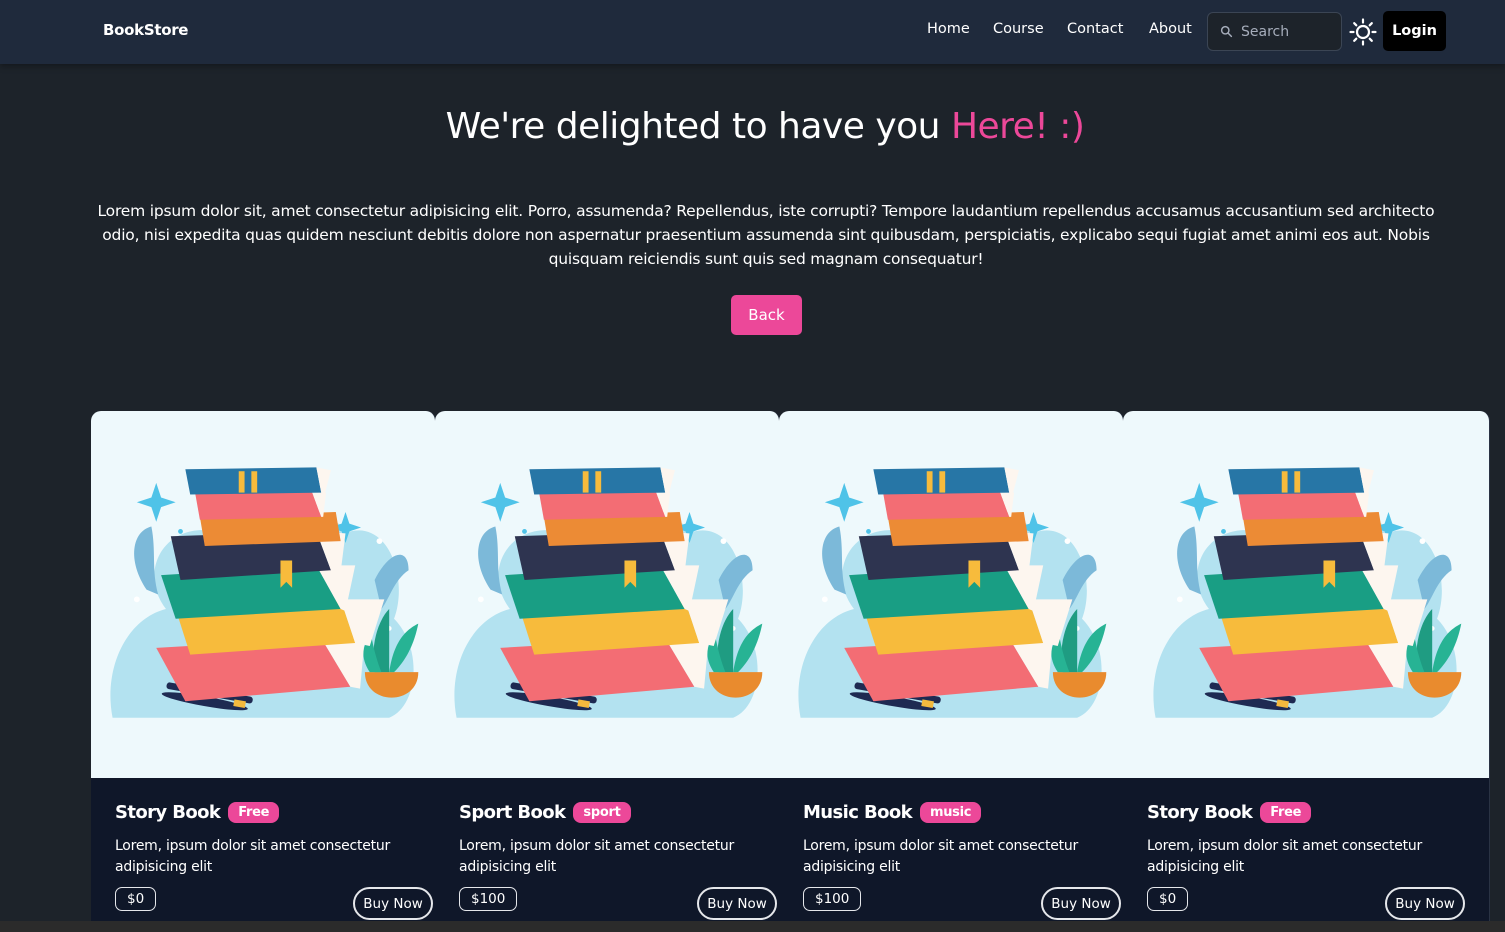  What do you see at coordinates (145, 30) in the screenshot?
I see `brand-logo: BookStore` at bounding box center [145, 30].